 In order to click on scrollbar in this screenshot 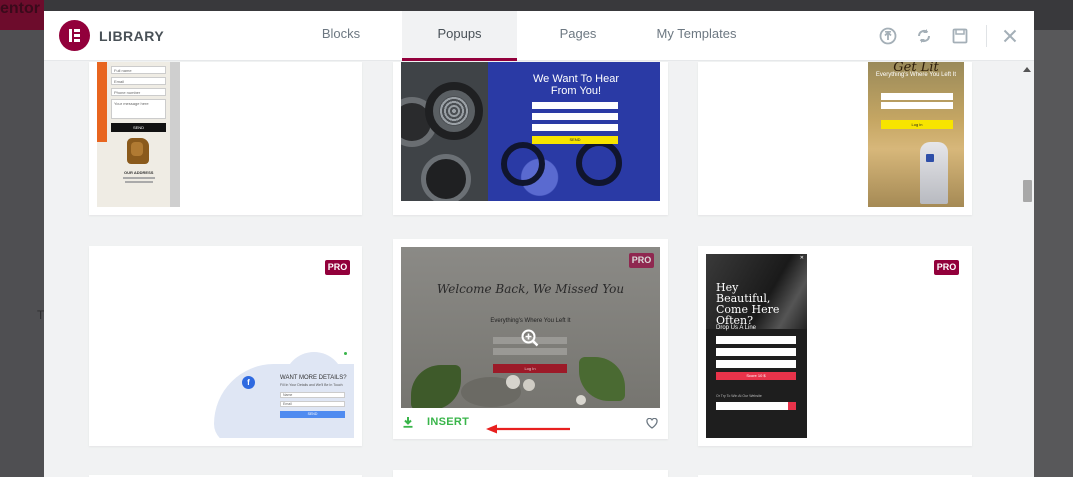, I will do `click(1027, 269)`.